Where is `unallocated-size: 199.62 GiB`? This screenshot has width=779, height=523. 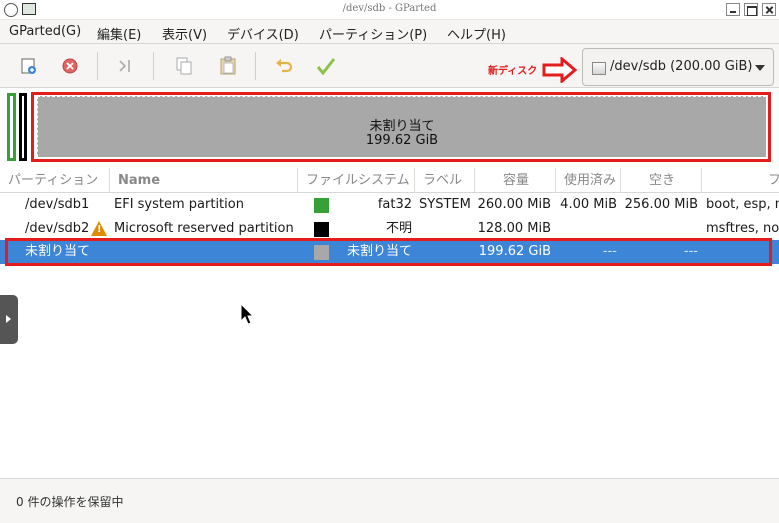
unallocated-size: 199.62 GiB is located at coordinates (402, 140).